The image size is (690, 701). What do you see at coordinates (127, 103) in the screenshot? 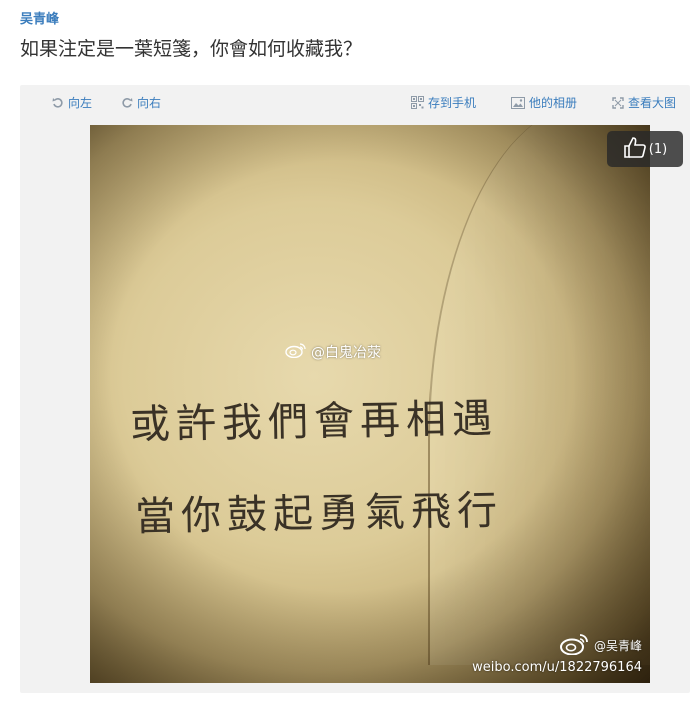
I see `rotate-right-icon` at bounding box center [127, 103].